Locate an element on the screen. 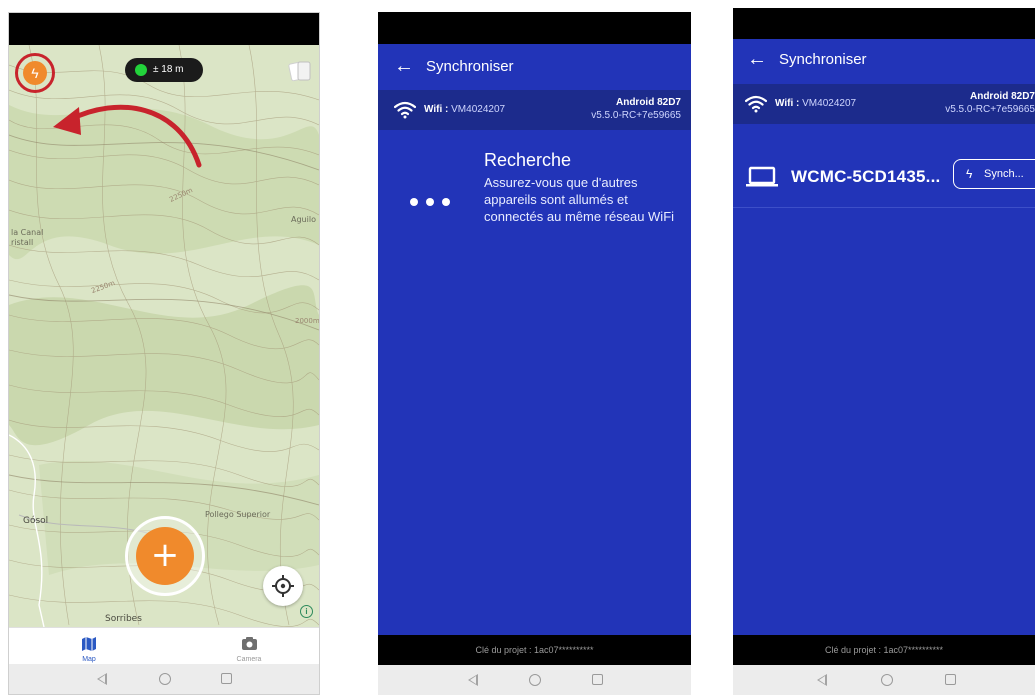  plus-icon: + is located at coordinates (165, 556).